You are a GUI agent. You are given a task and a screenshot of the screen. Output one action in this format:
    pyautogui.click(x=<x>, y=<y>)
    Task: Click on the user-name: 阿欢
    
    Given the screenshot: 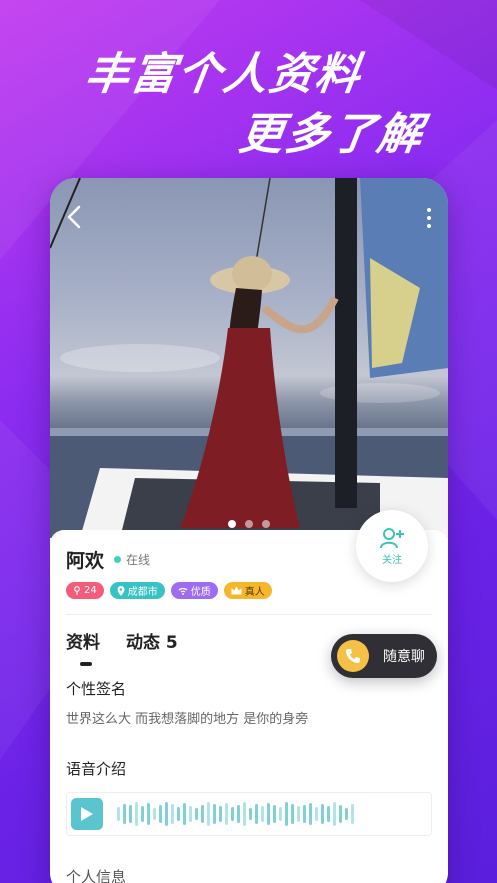 What is the action you would take?
    pyautogui.click(x=85, y=561)
    